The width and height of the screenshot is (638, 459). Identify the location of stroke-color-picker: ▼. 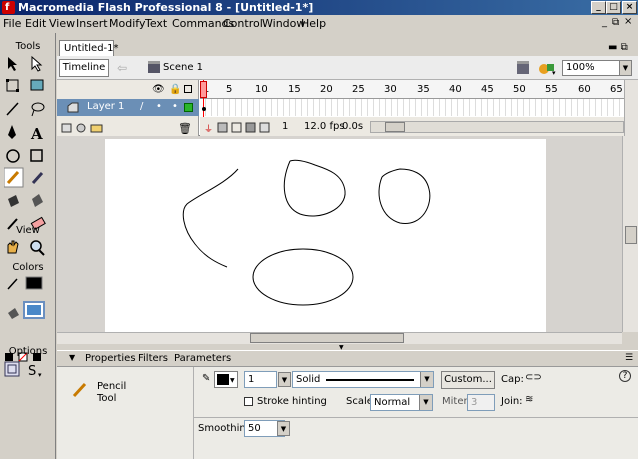
(226, 379).